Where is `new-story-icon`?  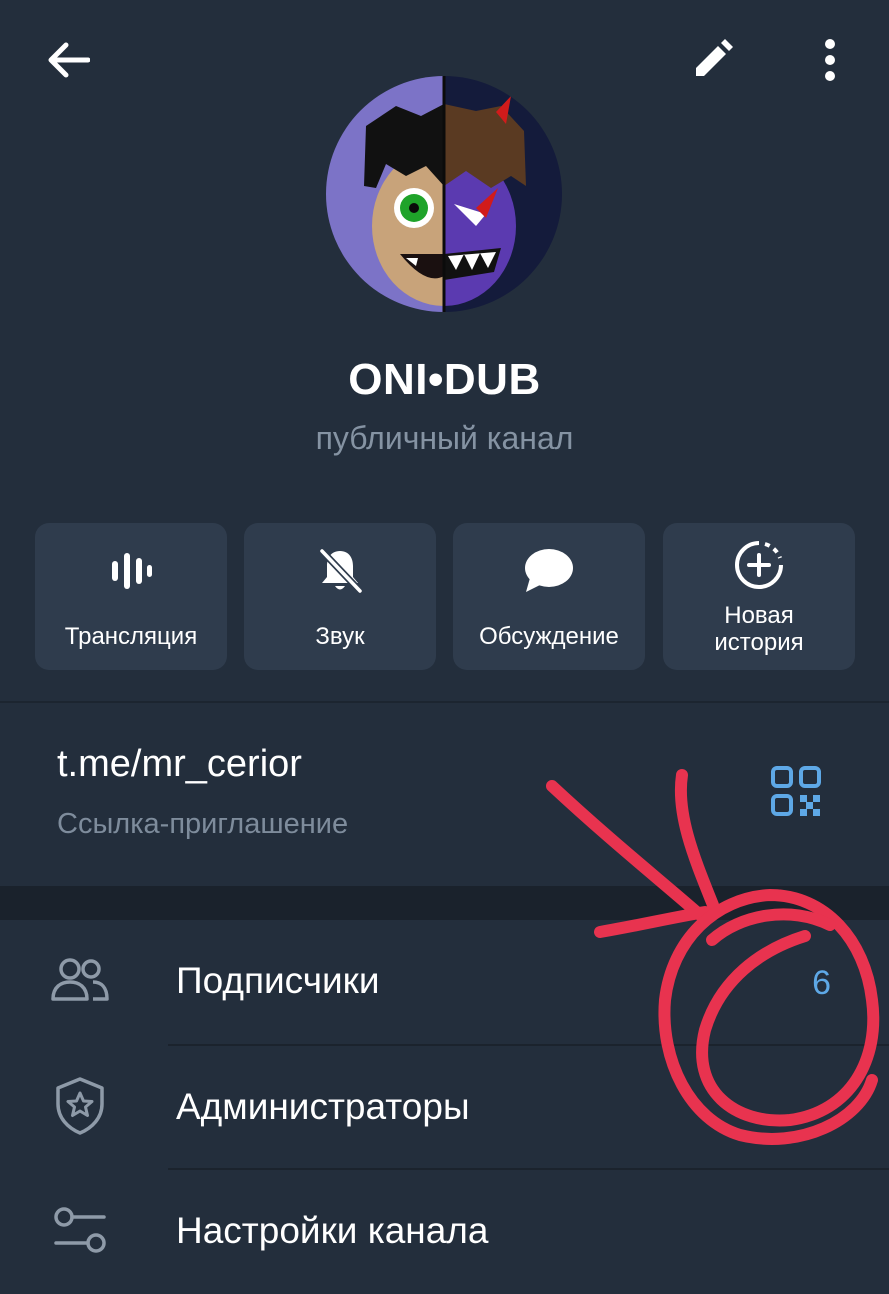 new-story-icon is located at coordinates (759, 565).